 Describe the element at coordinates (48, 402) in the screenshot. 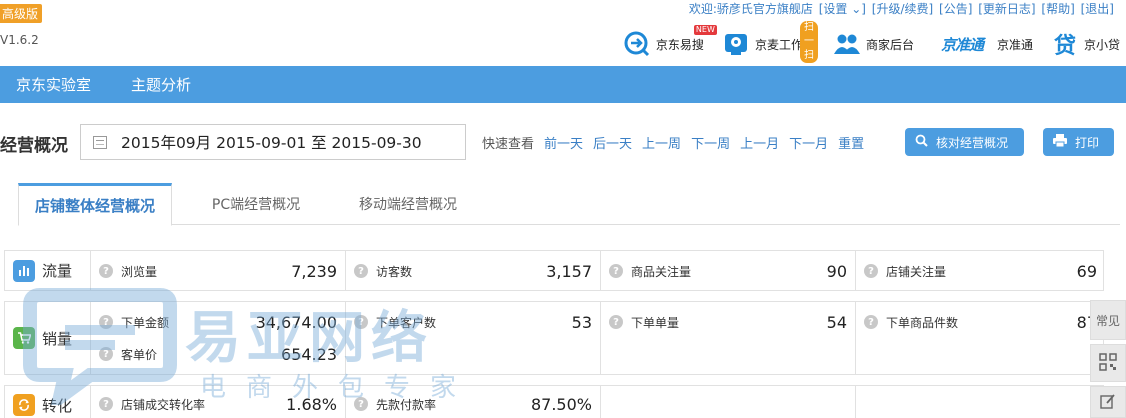

I see `category-conversion: 转化` at that location.